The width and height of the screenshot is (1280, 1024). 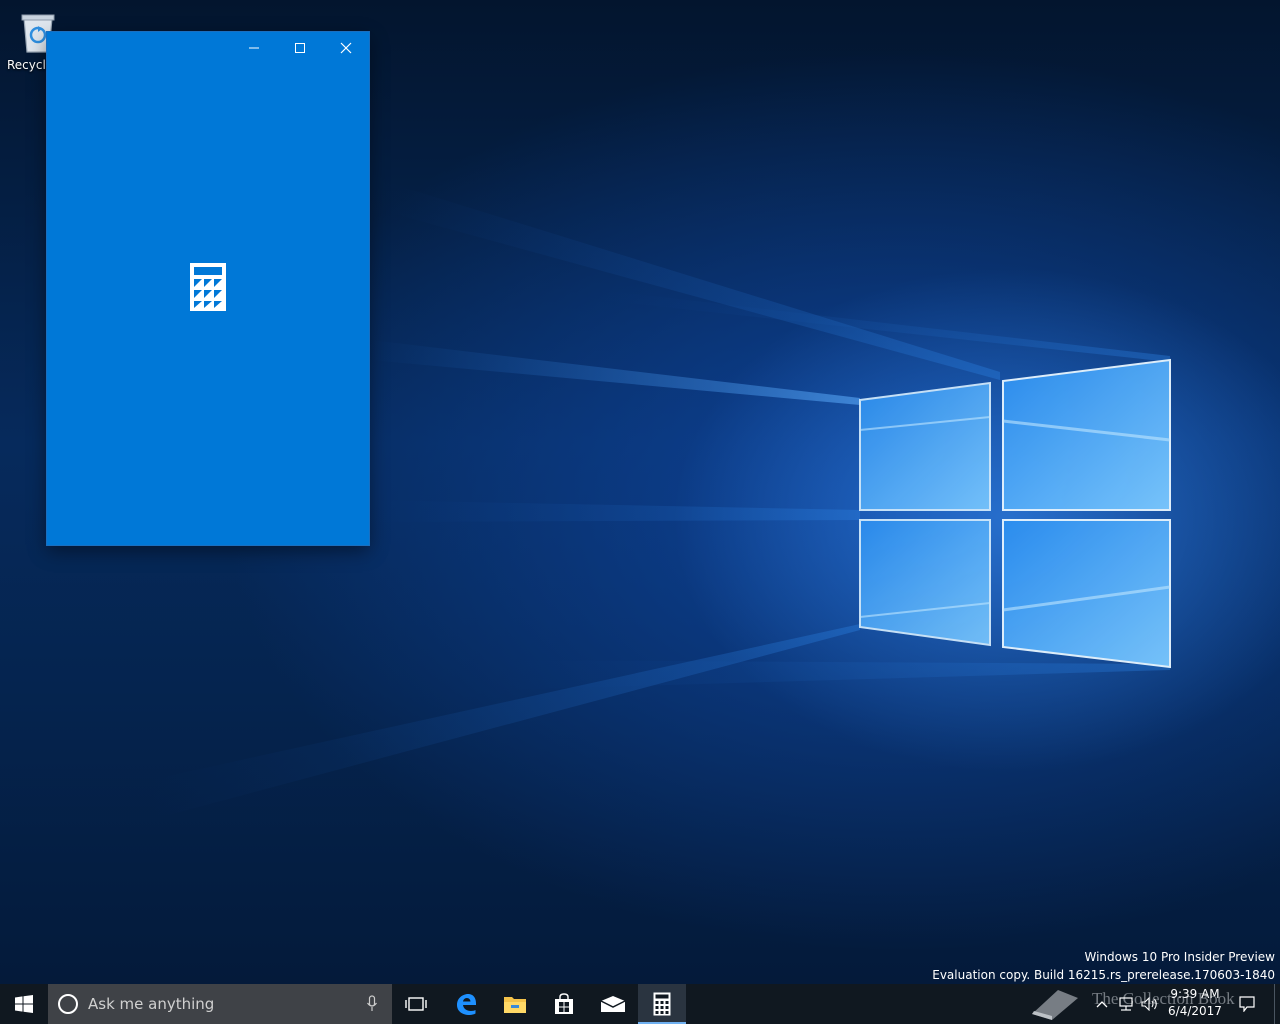 I want to click on cortana-search-box: Ask me anything, so click(x=220, y=1004).